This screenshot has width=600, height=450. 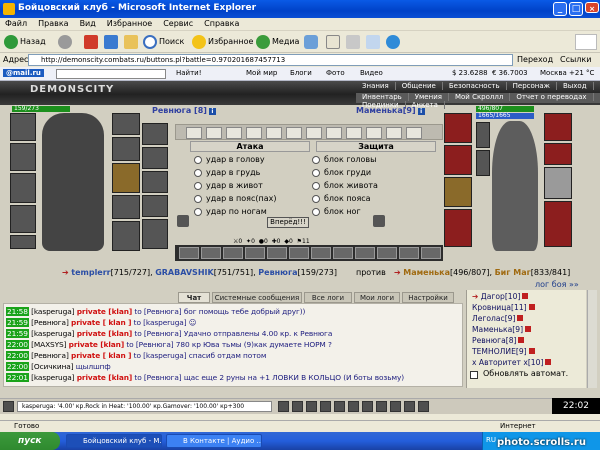 I want to click on mailru-blogs-link: Блоги, so click(x=301, y=73).